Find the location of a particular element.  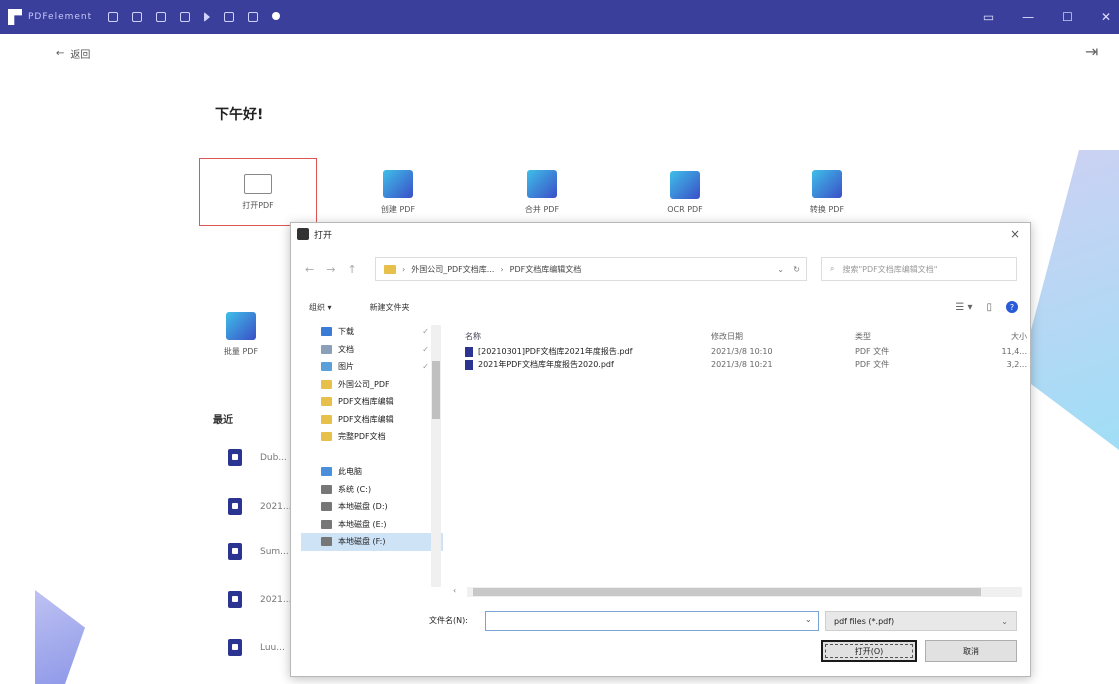

tile-create-pdf: 创建 PDF is located at coordinates (398, 192).